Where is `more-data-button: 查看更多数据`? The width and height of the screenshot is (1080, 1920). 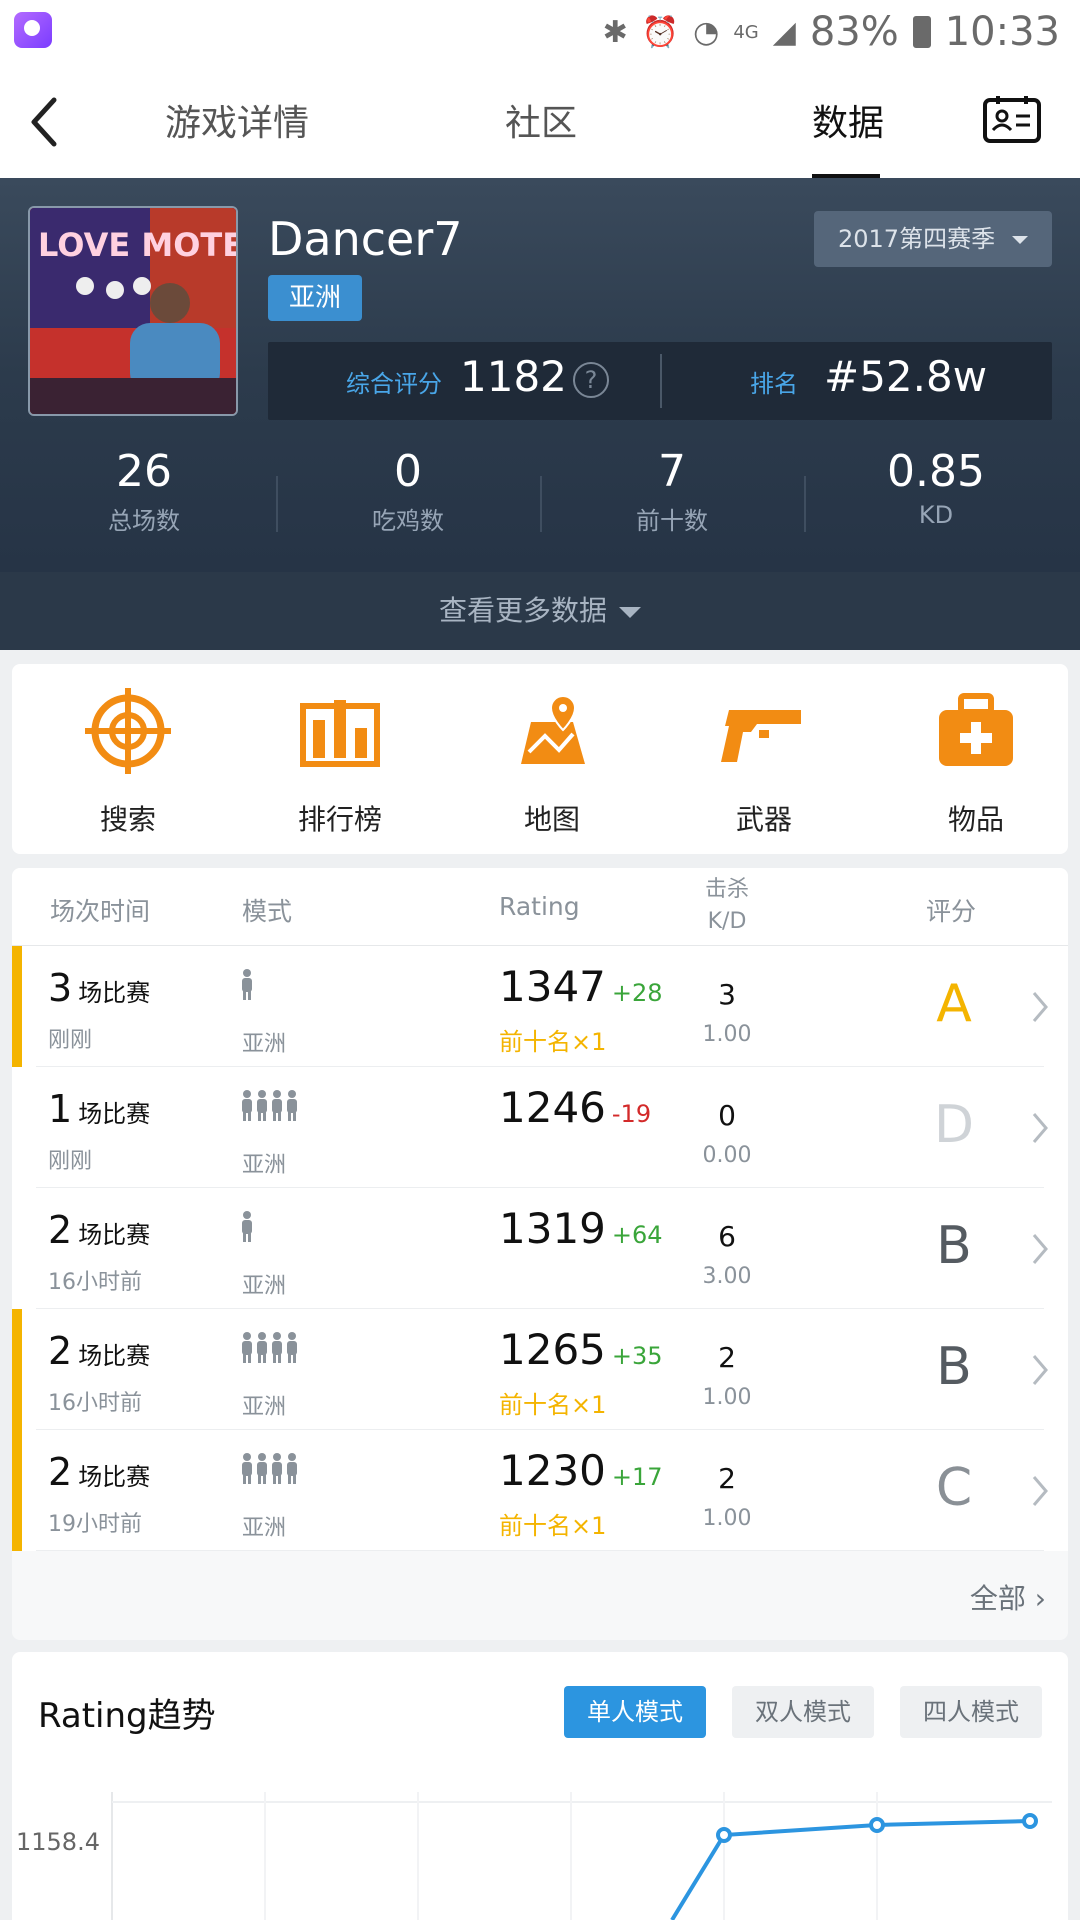
more-data-button: 查看更多数据 is located at coordinates (540, 611).